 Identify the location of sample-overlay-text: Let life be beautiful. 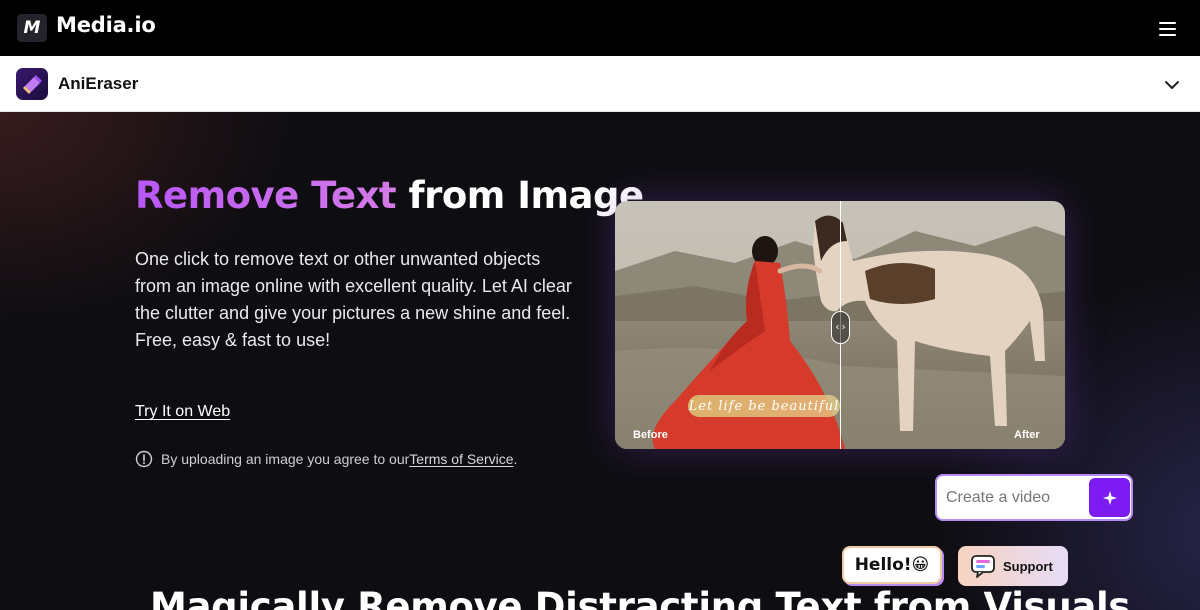
(764, 406).